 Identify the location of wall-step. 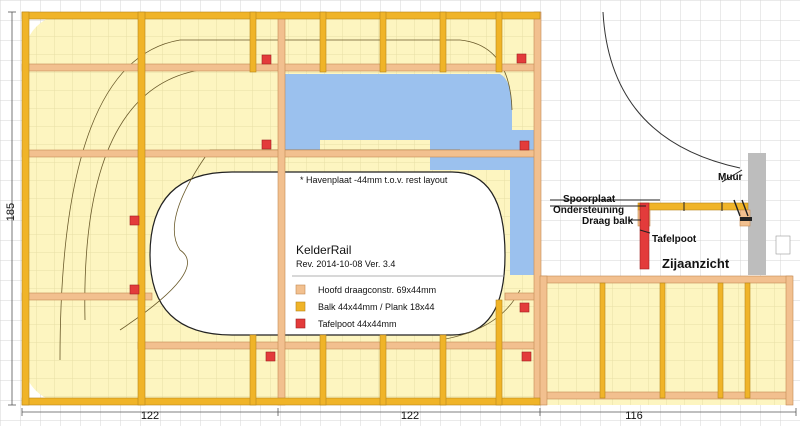
(783, 245).